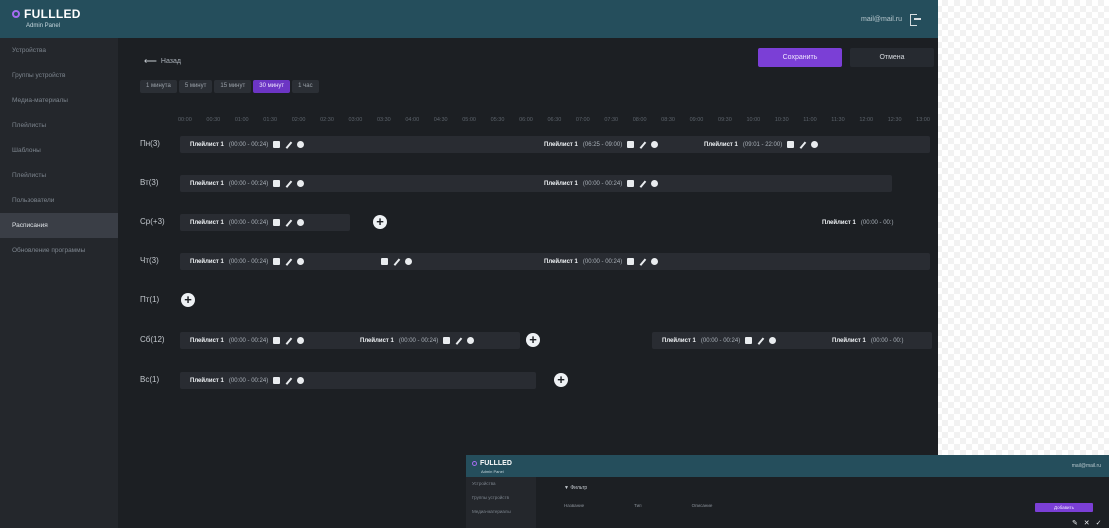 This screenshot has height=528, width=1109. Describe the element at coordinates (618, 144) in the screenshot. I see `schedule-segment: Плейлист 1 (06:25 - 09:00)` at that location.